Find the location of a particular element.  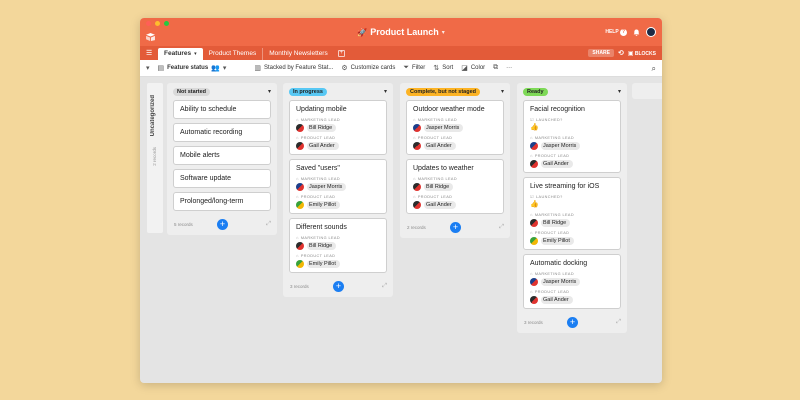

bell-icon is located at coordinates (636, 32).